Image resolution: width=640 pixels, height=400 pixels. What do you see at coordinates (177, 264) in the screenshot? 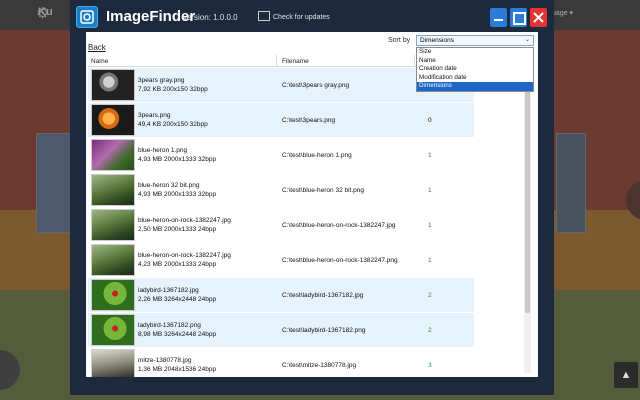
I see `file-details: 4,23 MB 2000x1333 24bpp` at bounding box center [177, 264].